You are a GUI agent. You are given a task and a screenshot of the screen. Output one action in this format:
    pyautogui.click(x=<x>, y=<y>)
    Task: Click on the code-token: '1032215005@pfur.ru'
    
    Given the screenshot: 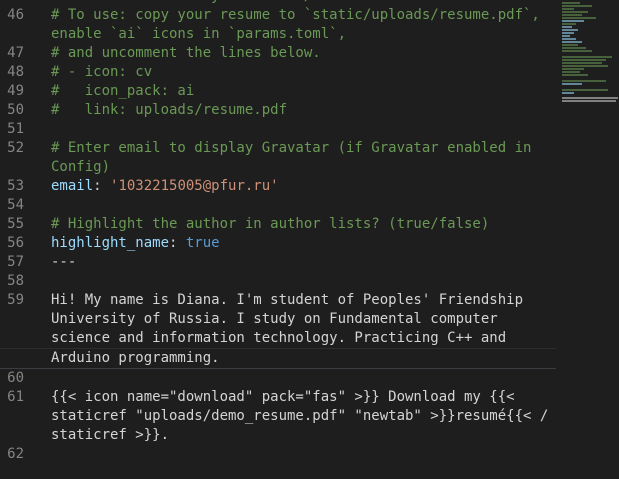 What is the action you would take?
    pyautogui.click(x=194, y=186)
    